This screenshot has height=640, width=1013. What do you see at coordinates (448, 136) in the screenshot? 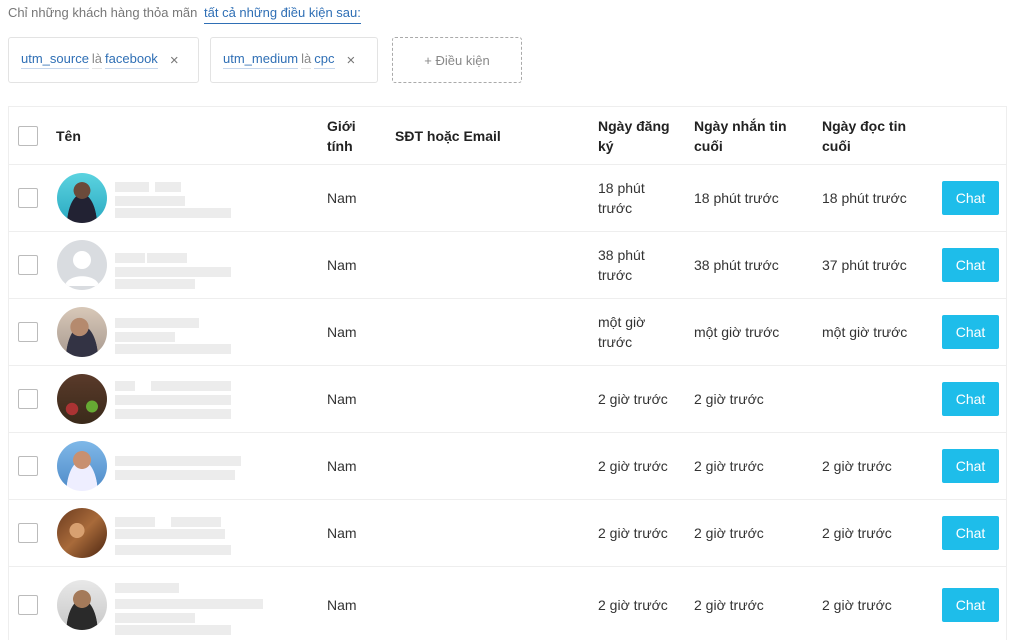
I see `header-contact: SĐT hoặc Email` at bounding box center [448, 136].